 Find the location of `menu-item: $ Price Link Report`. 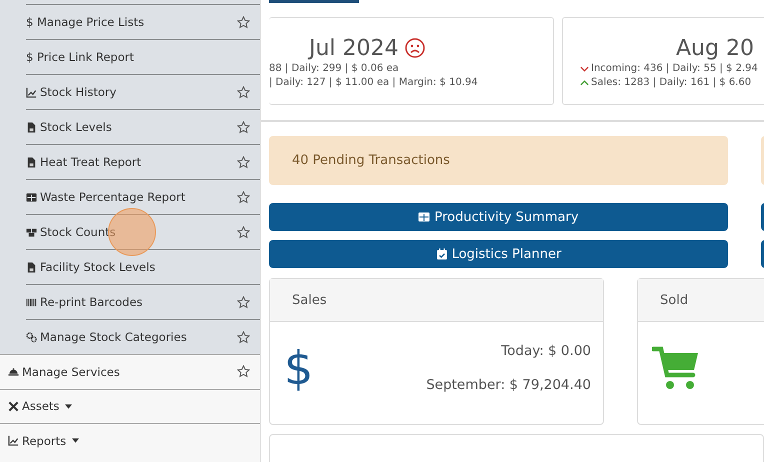

menu-item: $ Price Link Report is located at coordinates (143, 56).